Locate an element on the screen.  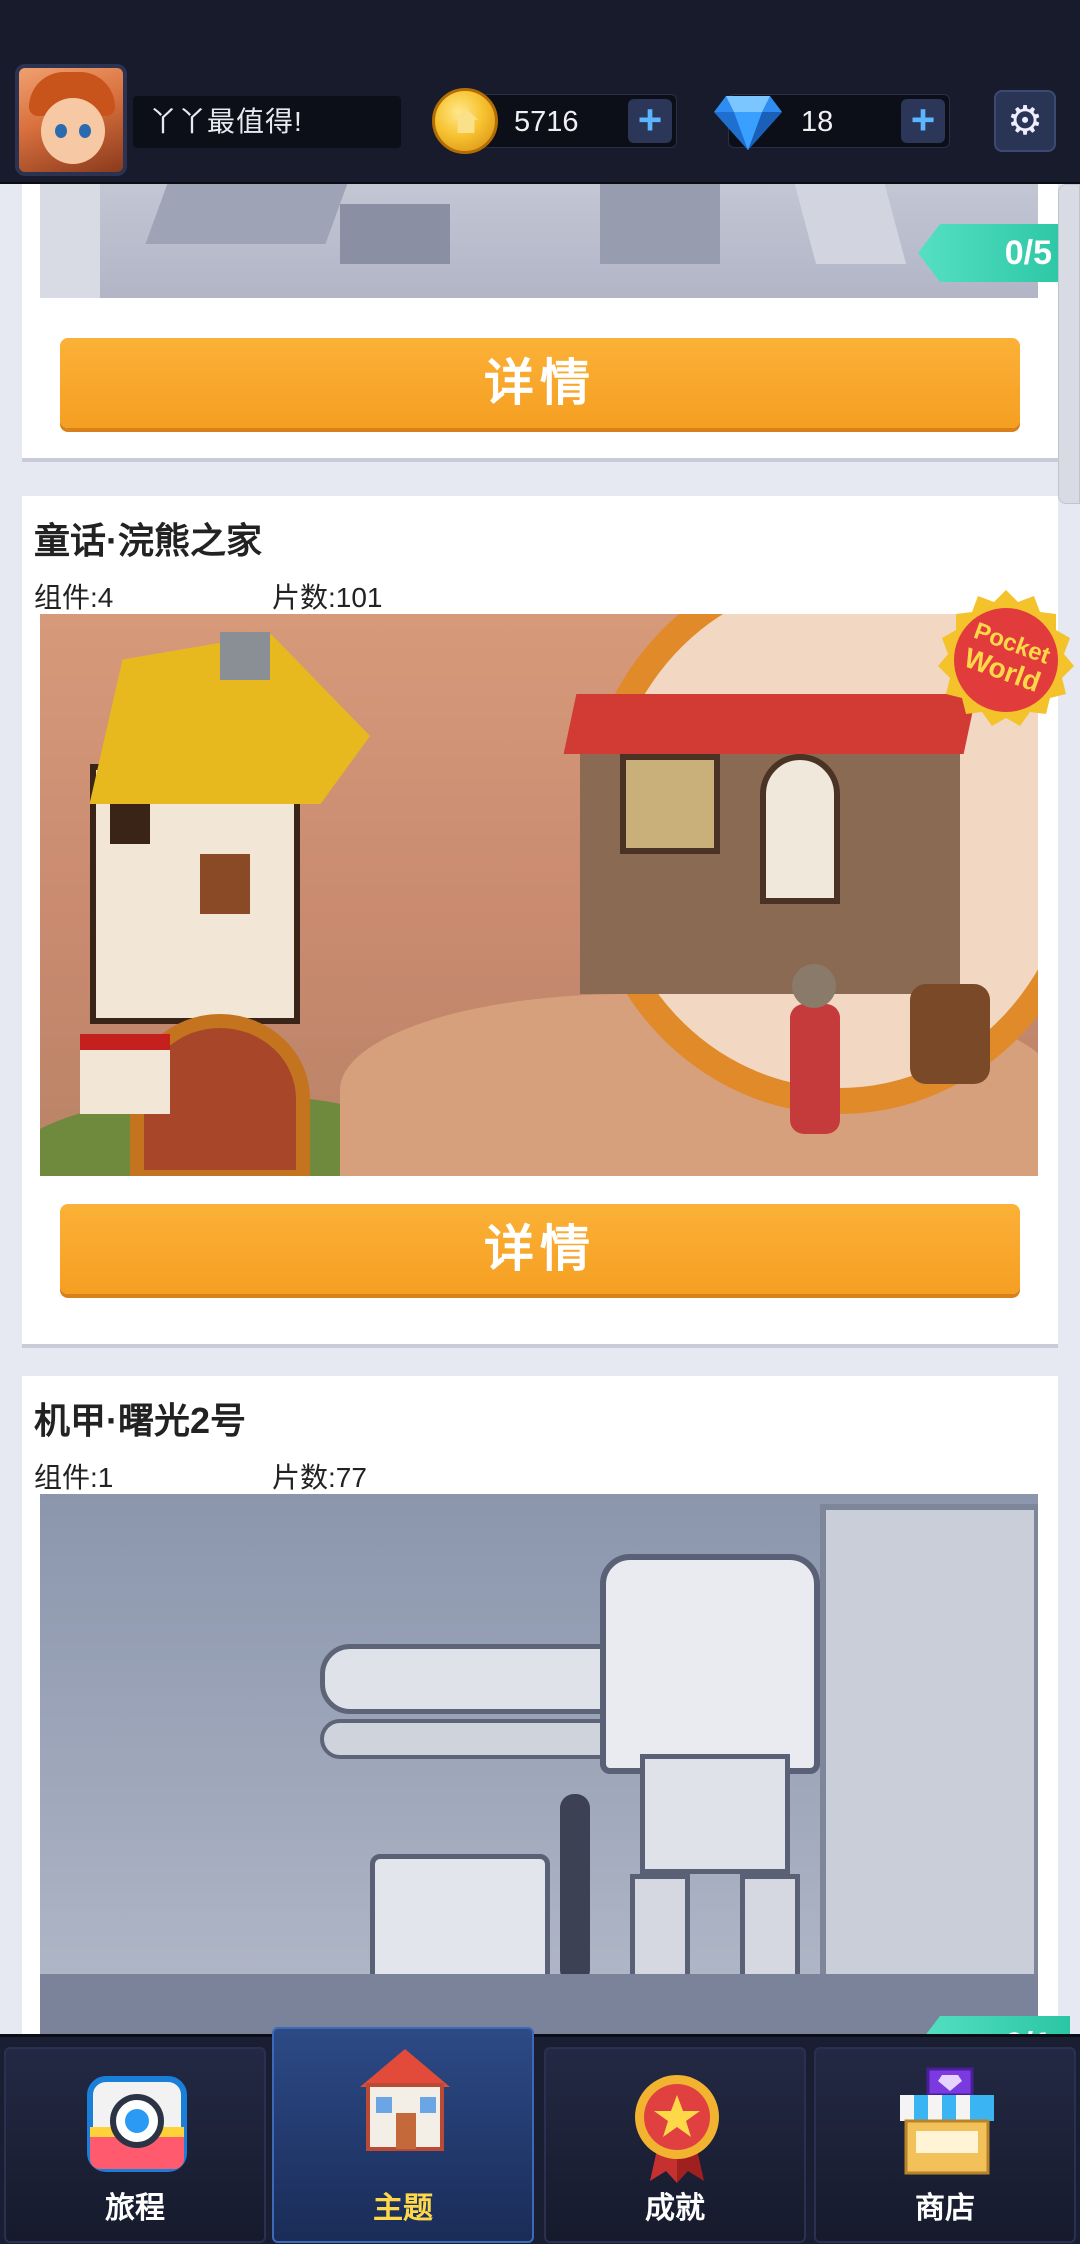
progress-ribbon: 0/1 is located at coordinates (994, 2025).